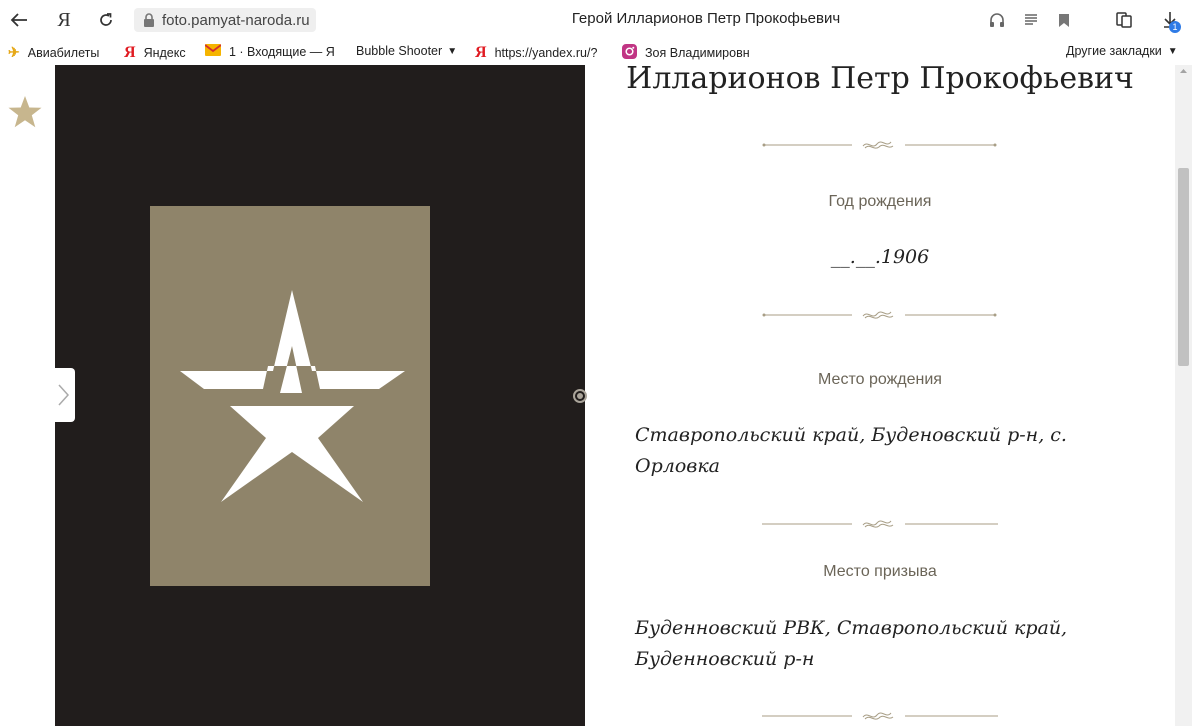  Describe the element at coordinates (880, 379) in the screenshot. I see `birth-place-label: Место рождения` at that location.